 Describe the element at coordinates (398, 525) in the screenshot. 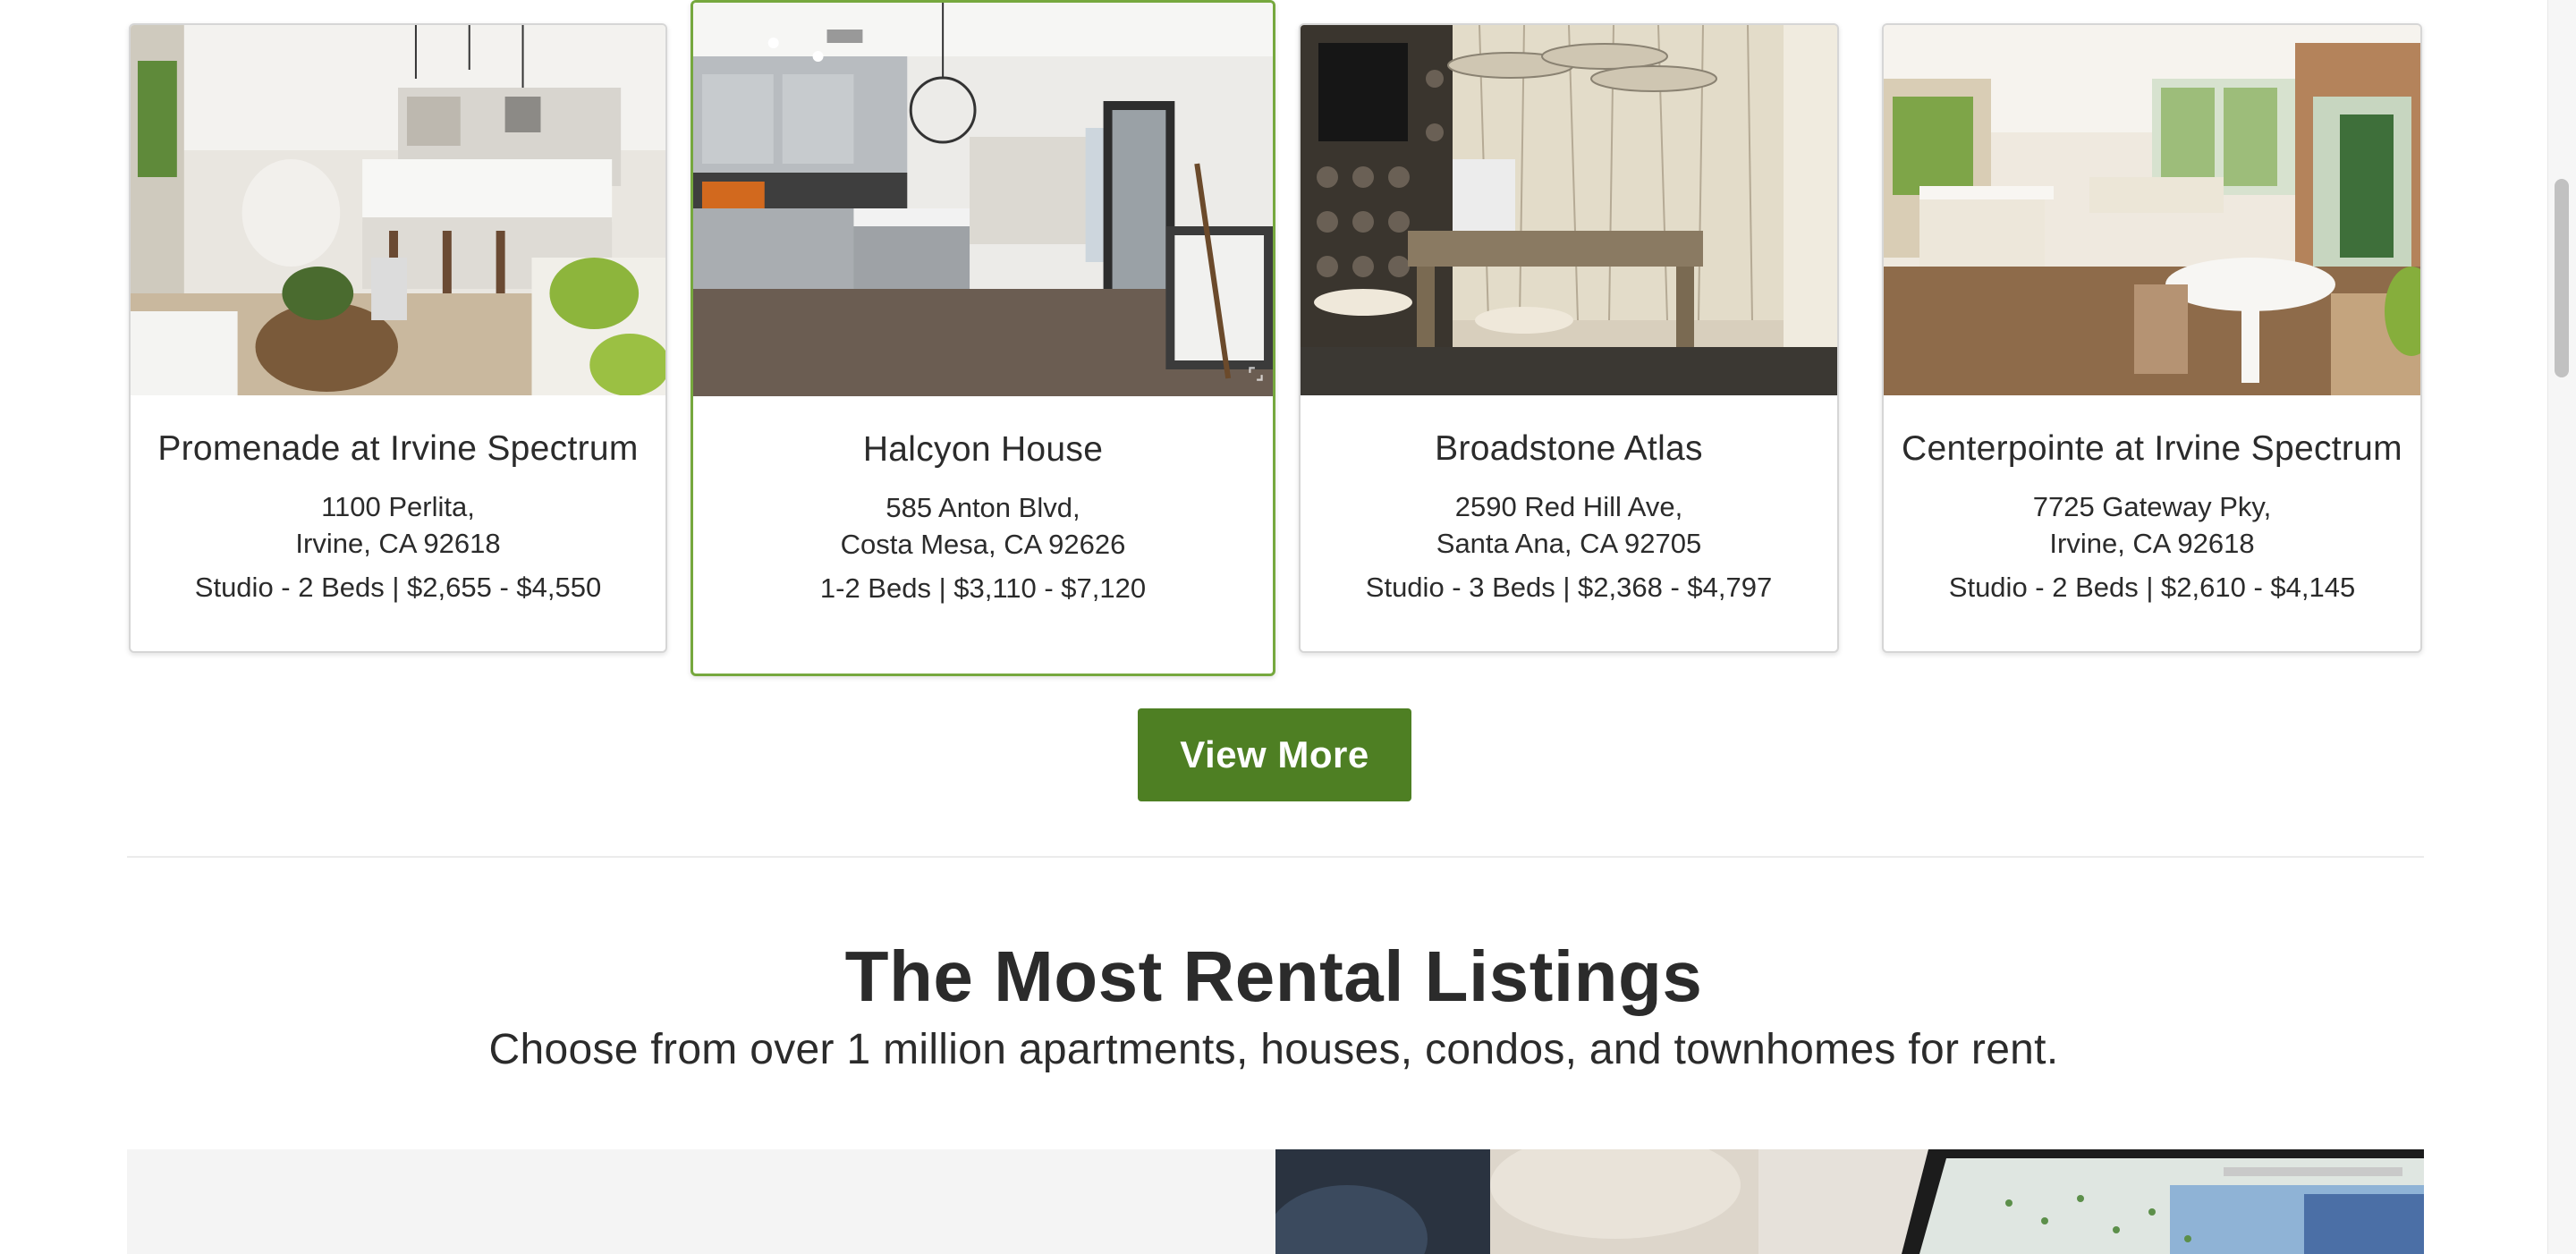

I see `listing-address: 1100 Perlita, Irvine, CA 92618` at that location.